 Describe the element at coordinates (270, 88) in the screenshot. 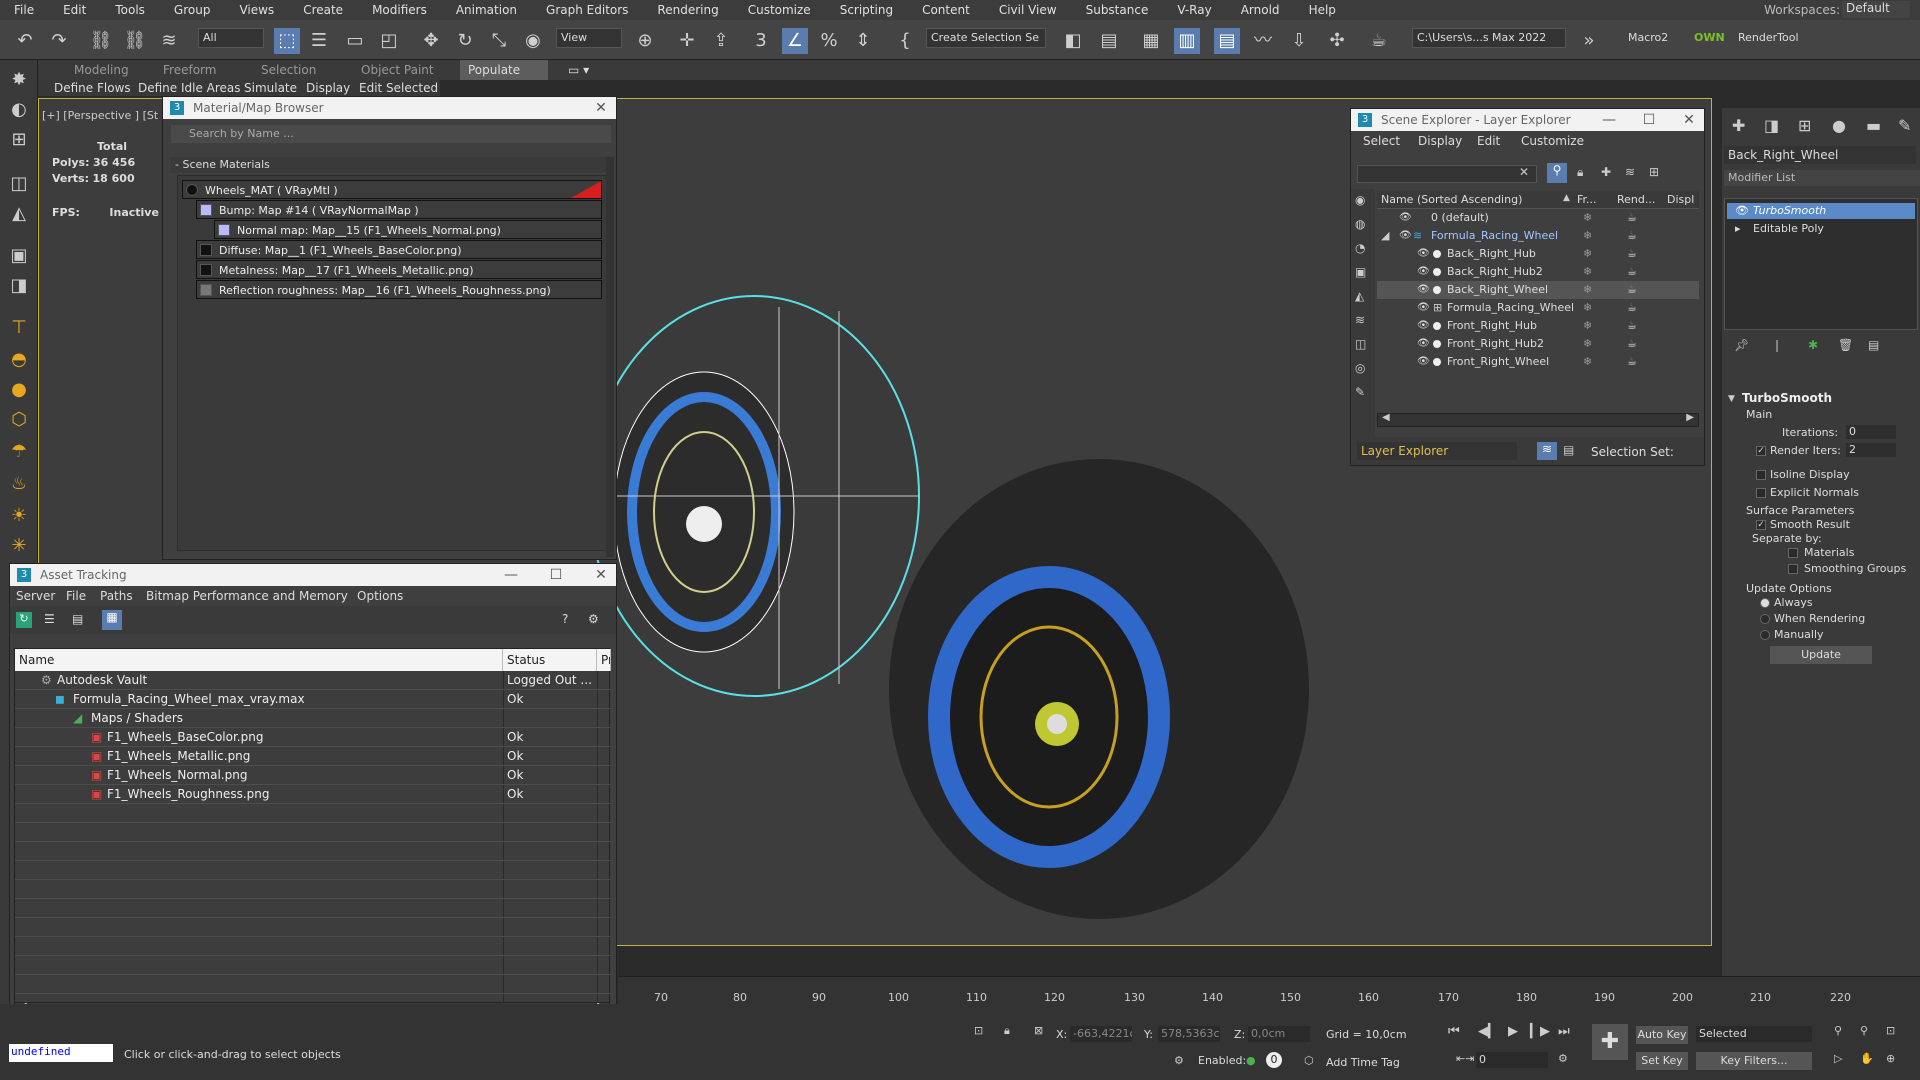

I see `subtab-simulate: Simulate` at that location.